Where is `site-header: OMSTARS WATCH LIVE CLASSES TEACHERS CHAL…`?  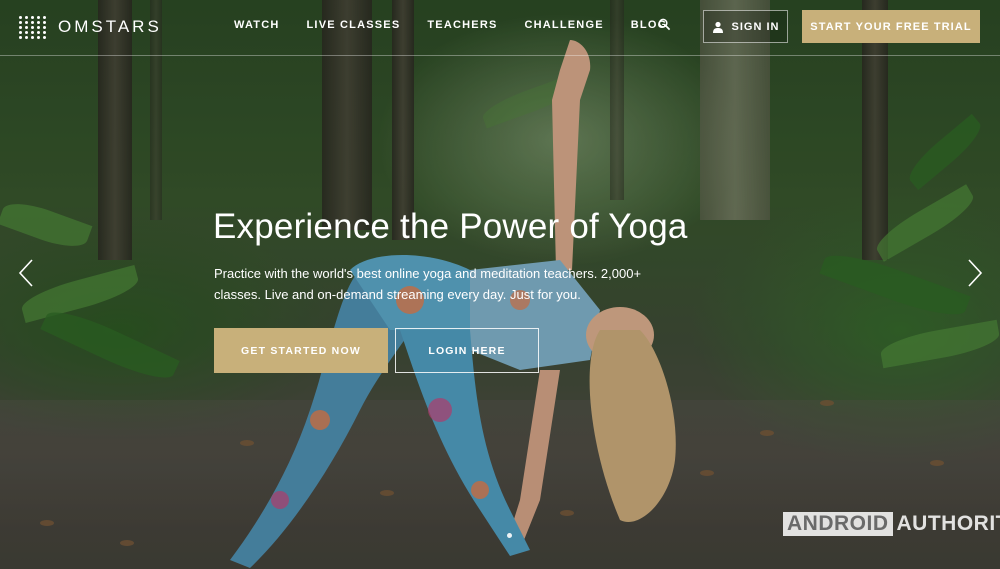 site-header: OMSTARS WATCH LIVE CLASSES TEACHERS CHAL… is located at coordinates (500, 28).